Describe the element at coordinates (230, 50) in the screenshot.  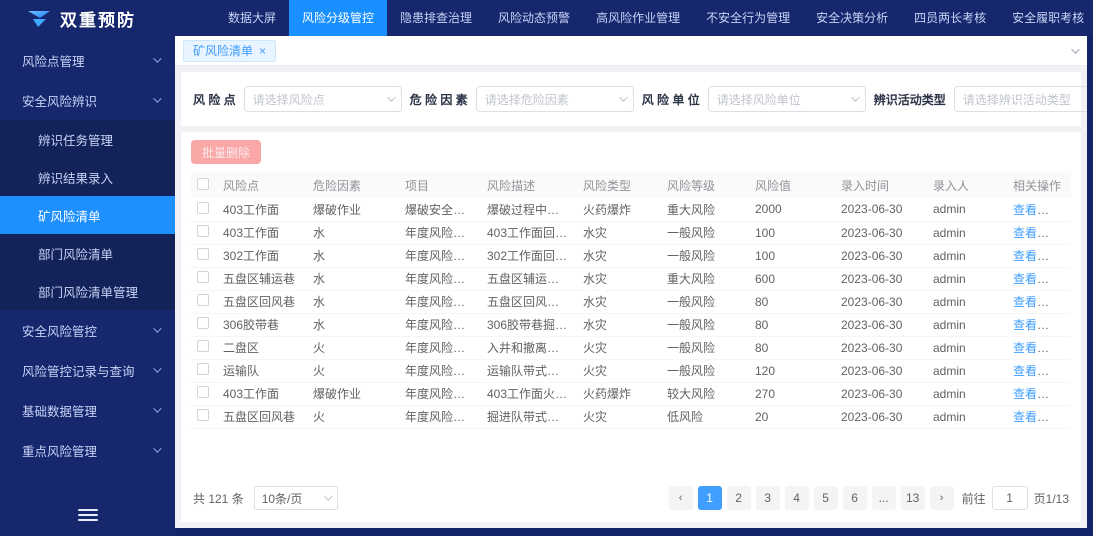
I see `tab-mine-risk-list: 矿风险清单 ×` at that location.